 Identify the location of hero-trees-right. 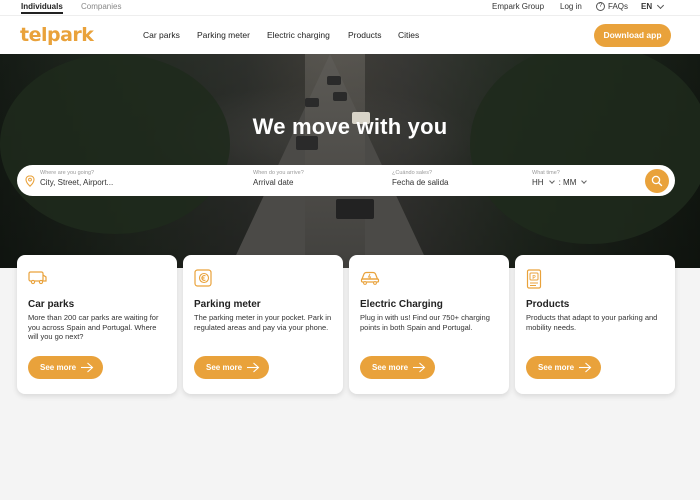
(585, 149).